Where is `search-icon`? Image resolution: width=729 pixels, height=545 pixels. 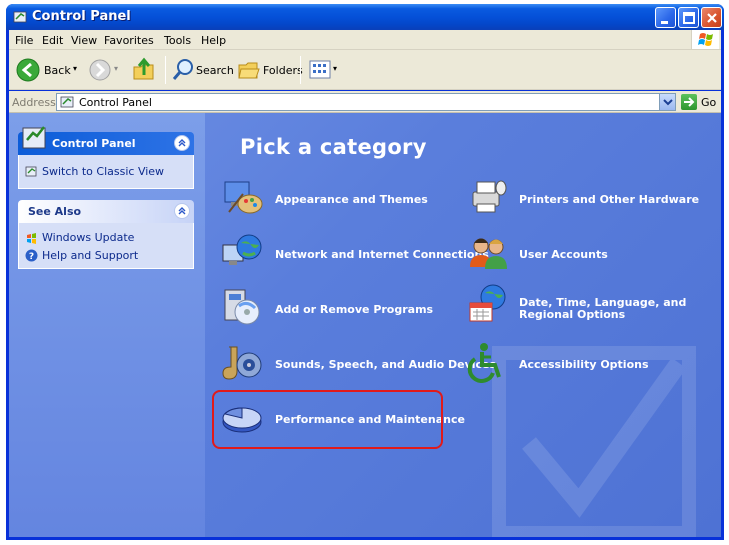
search-icon is located at coordinates (182, 69).